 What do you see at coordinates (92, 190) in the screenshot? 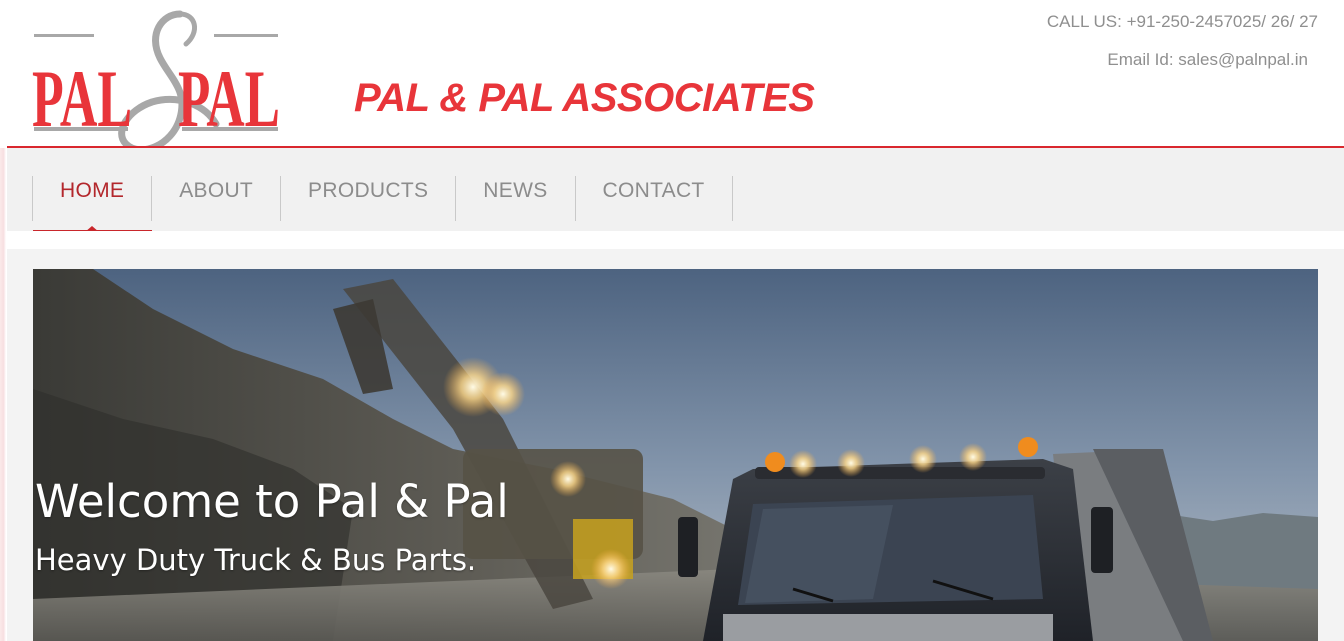
I see `nav-item-label: HOME` at bounding box center [92, 190].